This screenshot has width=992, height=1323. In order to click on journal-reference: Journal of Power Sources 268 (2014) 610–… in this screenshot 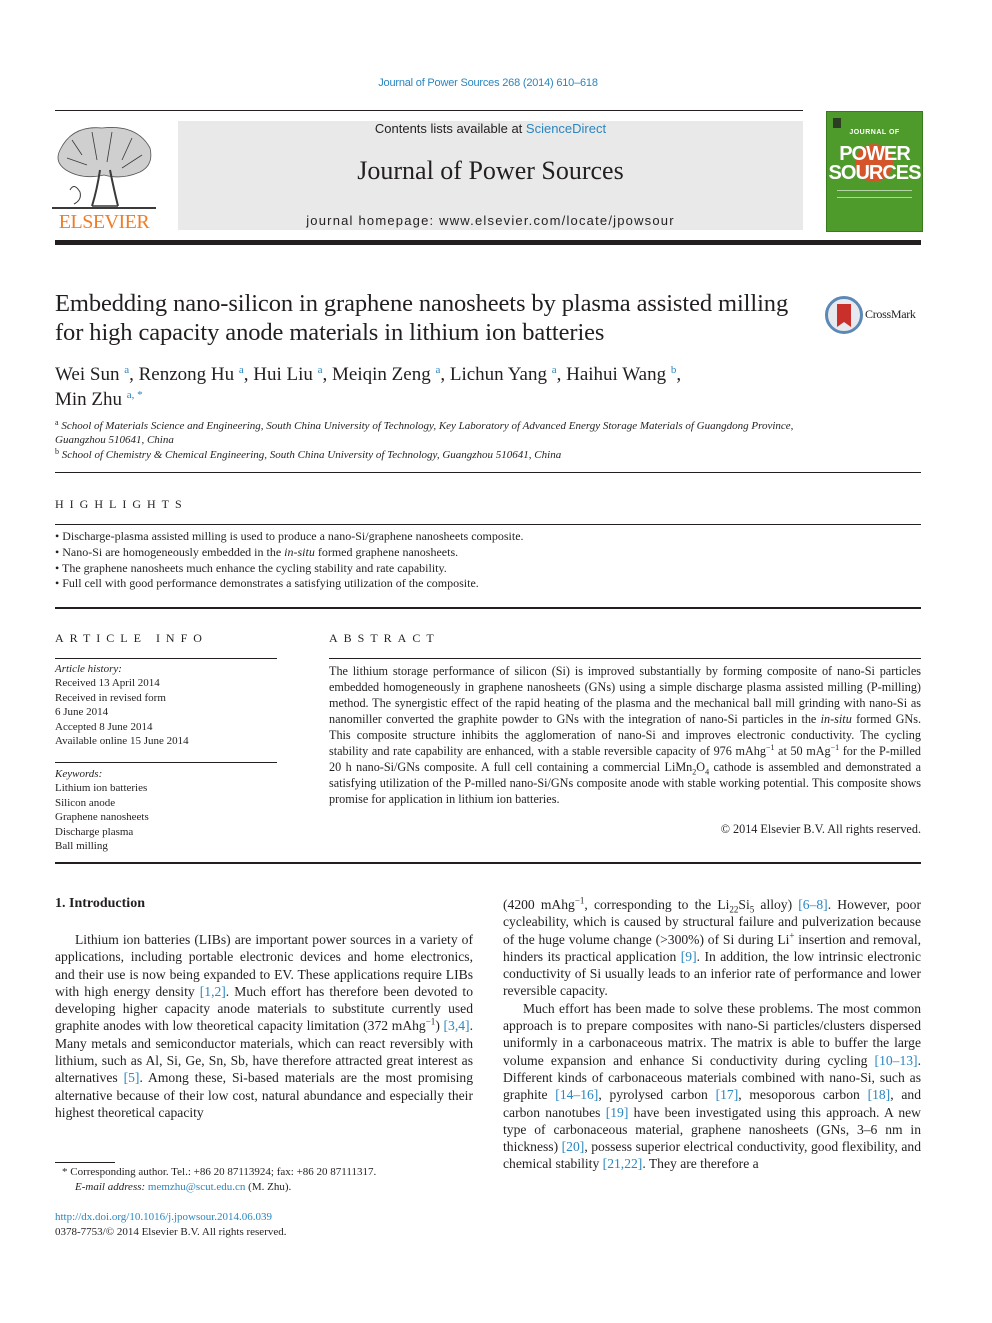, I will do `click(488, 83)`.